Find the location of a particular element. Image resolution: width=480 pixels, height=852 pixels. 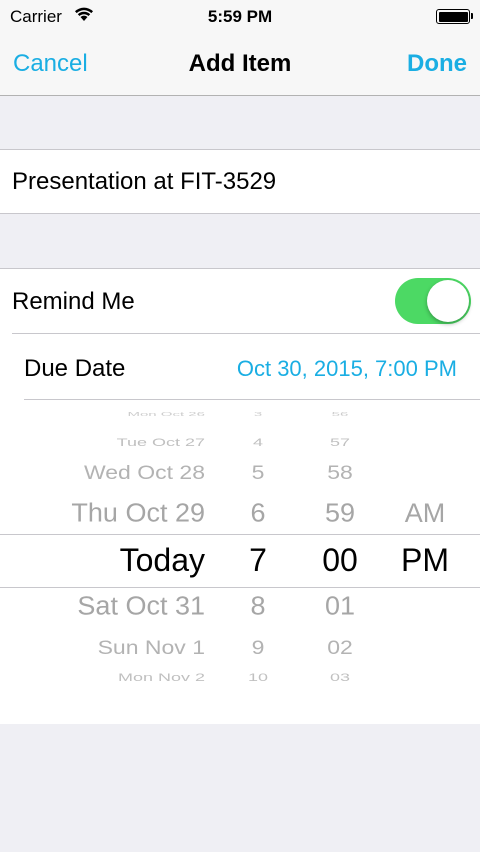

picker-selection-line-bottom is located at coordinates (240, 587).